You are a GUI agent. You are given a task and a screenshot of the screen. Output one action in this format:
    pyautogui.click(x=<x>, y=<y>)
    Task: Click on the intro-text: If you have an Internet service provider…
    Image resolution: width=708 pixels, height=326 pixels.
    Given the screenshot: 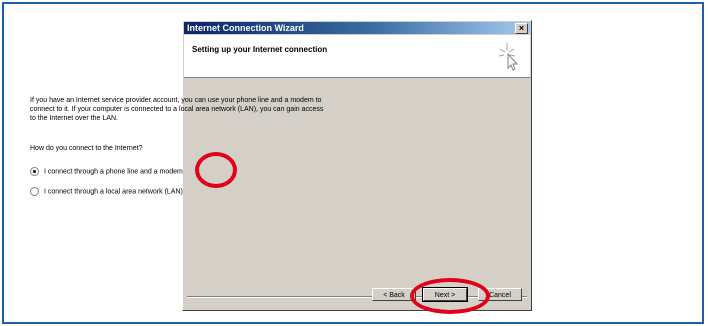 What is the action you would take?
    pyautogui.click(x=177, y=109)
    